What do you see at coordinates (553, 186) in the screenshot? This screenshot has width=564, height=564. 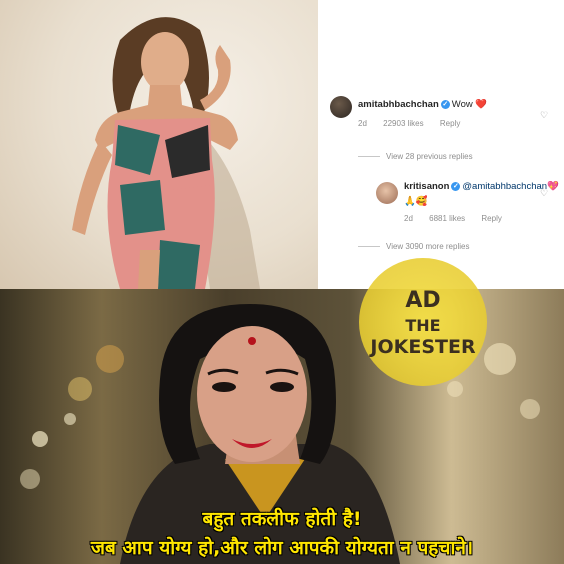 I see `comment-emoji: 💖` at bounding box center [553, 186].